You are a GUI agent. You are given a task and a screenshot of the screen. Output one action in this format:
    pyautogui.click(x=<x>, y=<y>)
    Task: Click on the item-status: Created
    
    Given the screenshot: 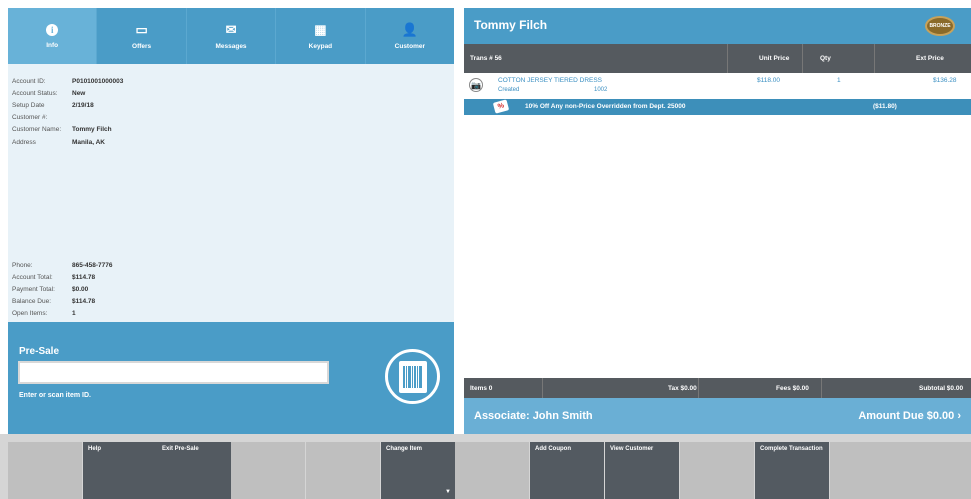 What is the action you would take?
    pyautogui.click(x=509, y=90)
    